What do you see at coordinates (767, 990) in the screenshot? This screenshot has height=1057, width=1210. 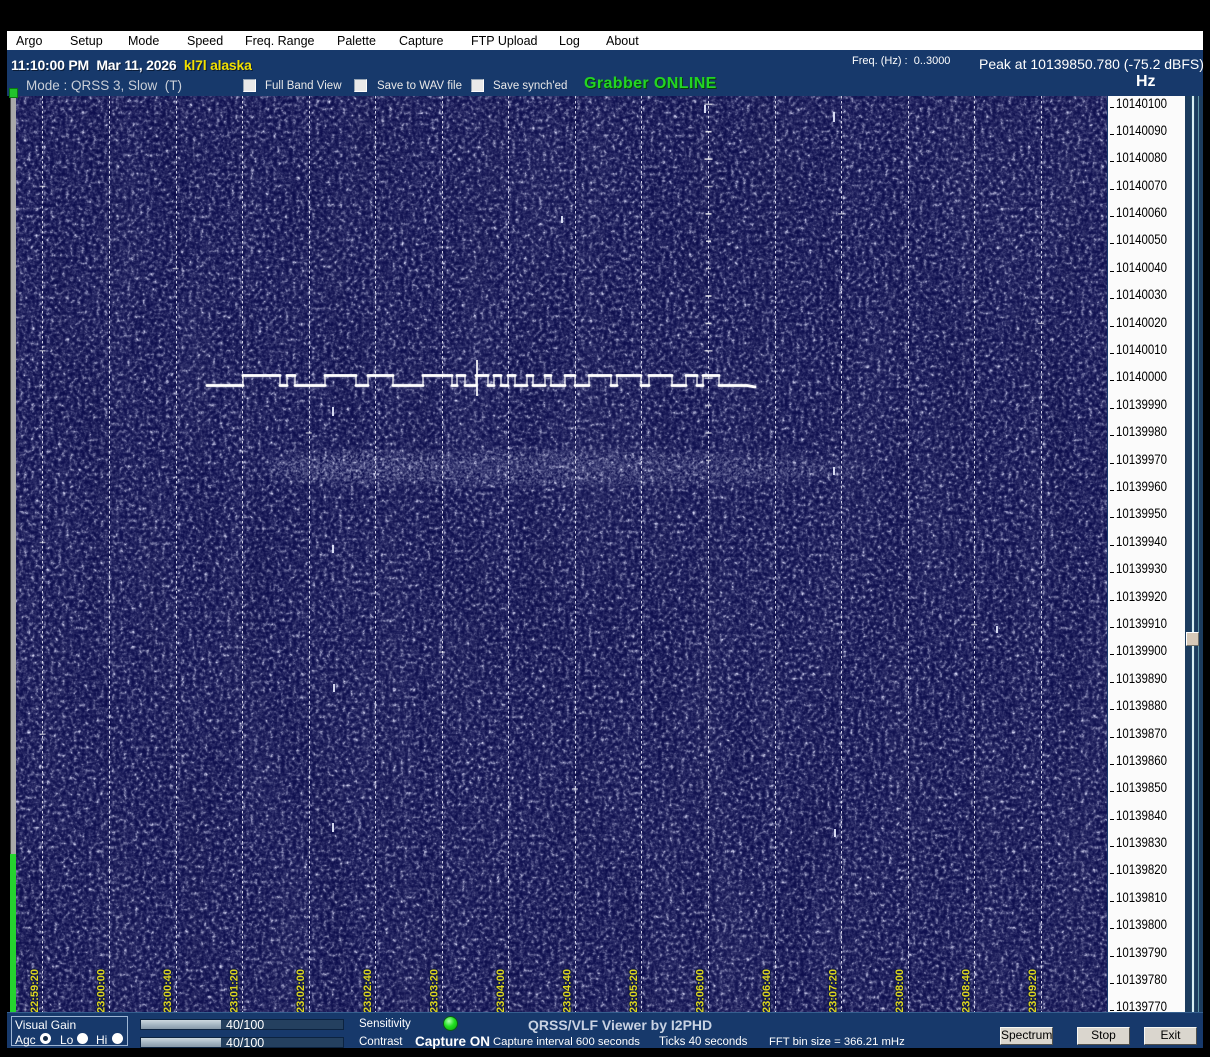 I see `svg-text: 23:06:40` at bounding box center [767, 990].